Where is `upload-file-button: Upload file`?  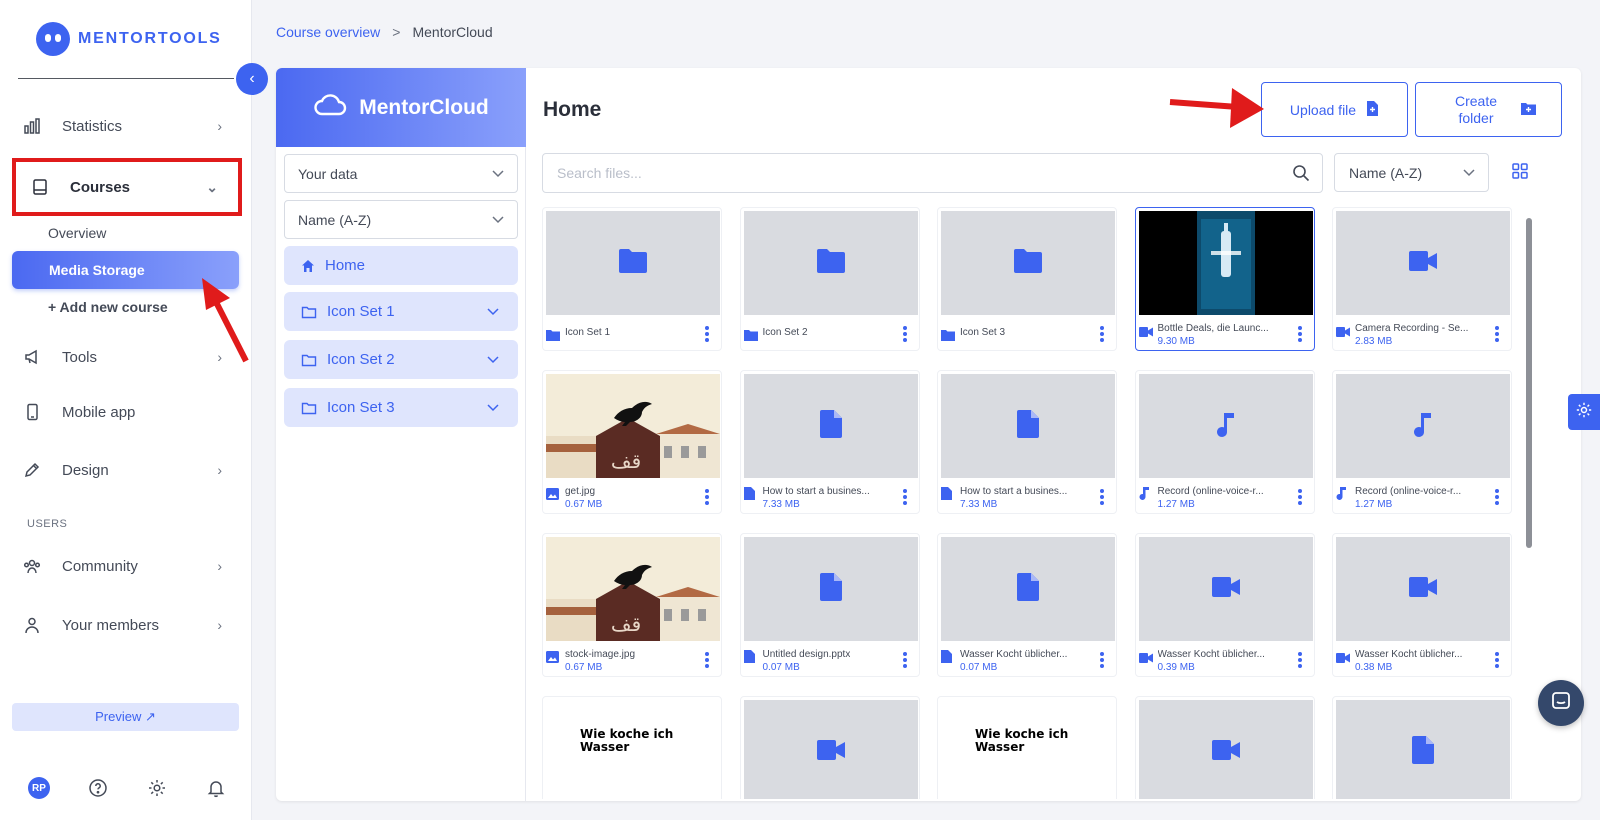 upload-file-button: Upload file is located at coordinates (1334, 109).